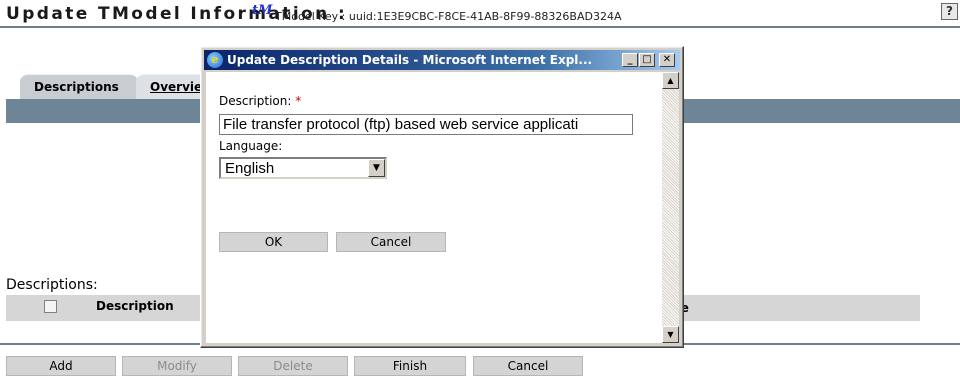 The width and height of the screenshot is (960, 376). I want to click on close-icon: ✕, so click(667, 60).